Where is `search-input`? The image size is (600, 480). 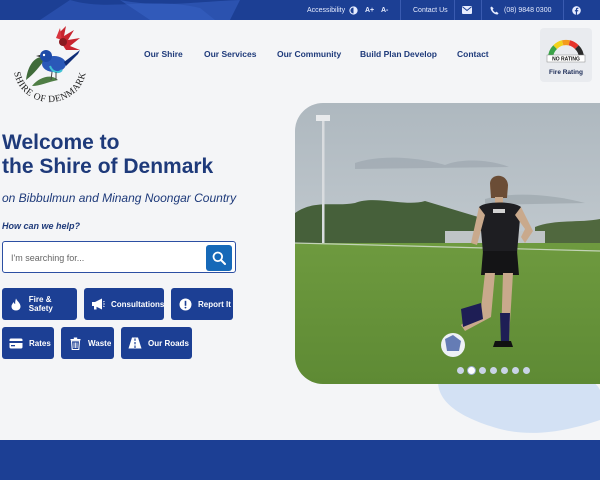
search-input is located at coordinates (106, 258).